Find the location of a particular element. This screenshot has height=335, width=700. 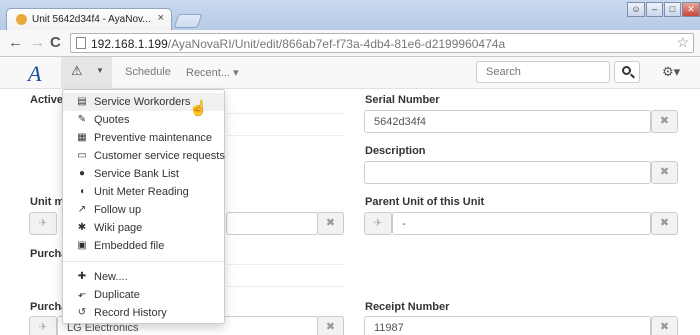

window-minimize-button: – is located at coordinates (654, 9).